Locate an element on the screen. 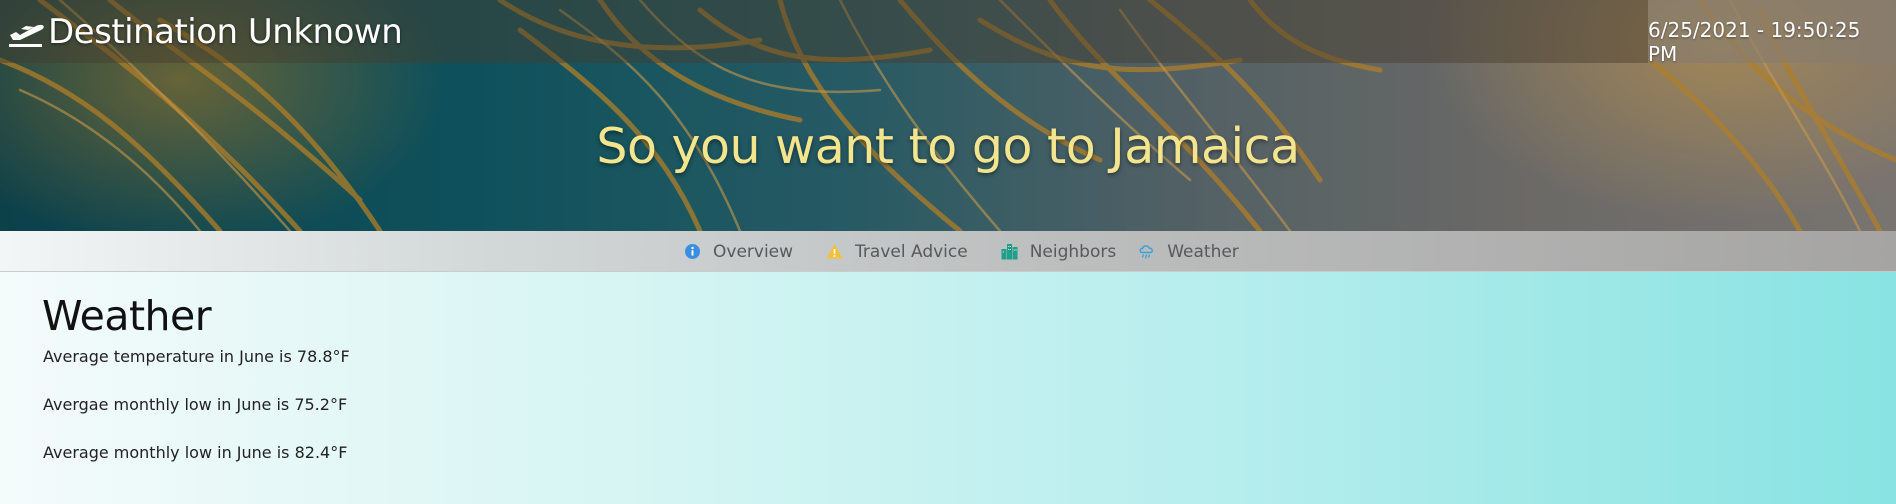  info-circle-icon is located at coordinates (692, 251).